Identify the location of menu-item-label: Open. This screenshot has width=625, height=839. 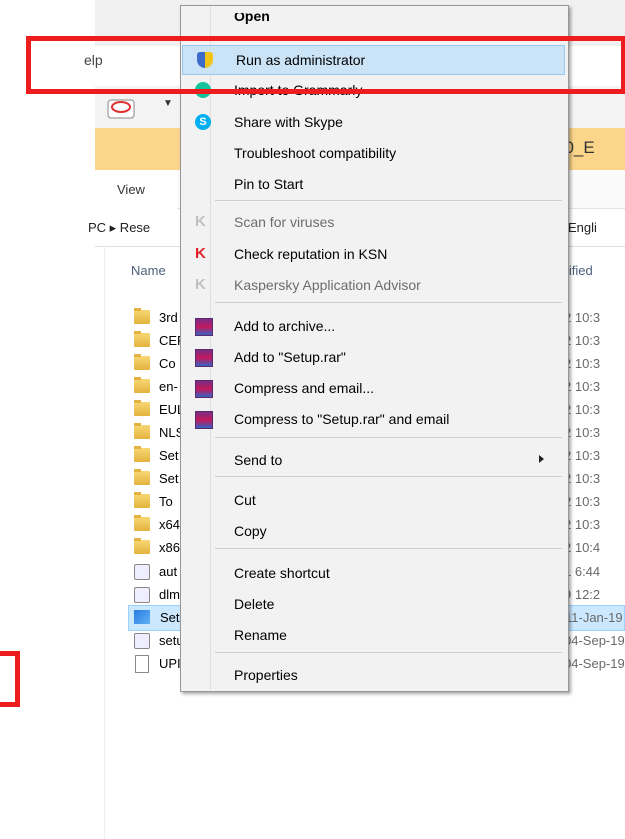
(252, 16).